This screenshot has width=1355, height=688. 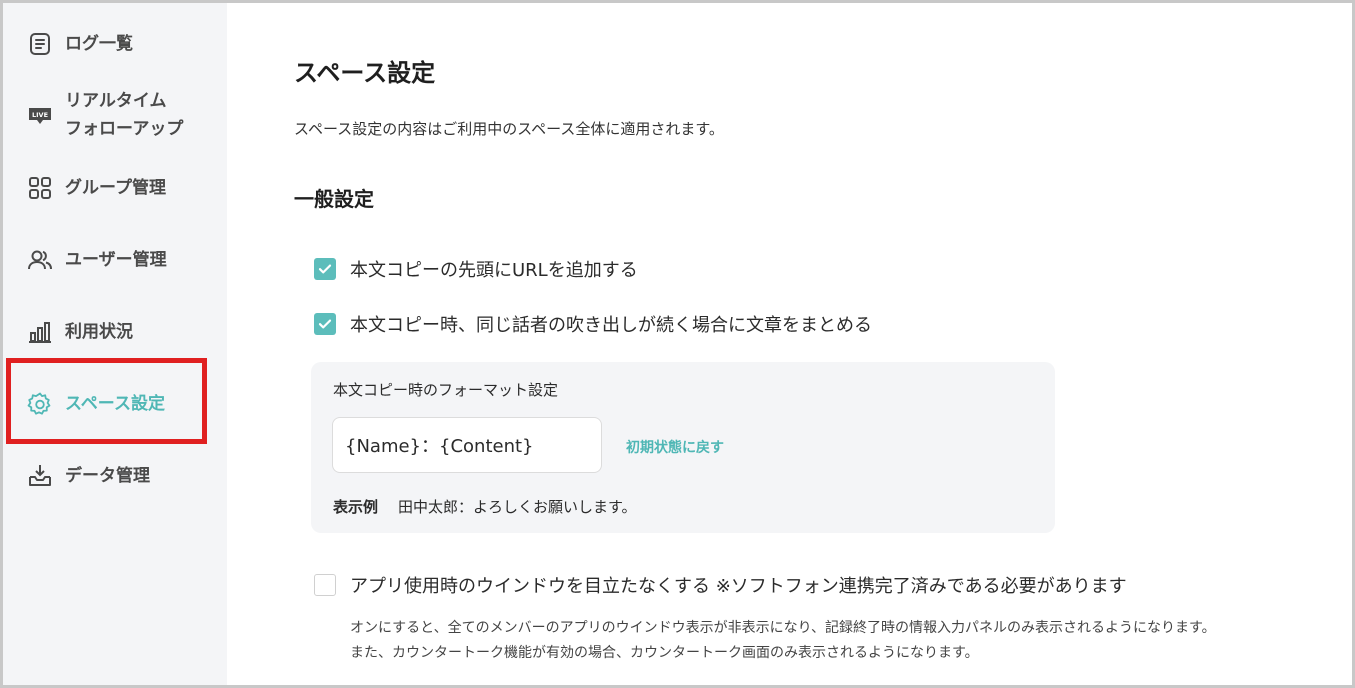 I want to click on option-add-url: 本文コピーの先頭にURLを追加する, so click(x=476, y=269).